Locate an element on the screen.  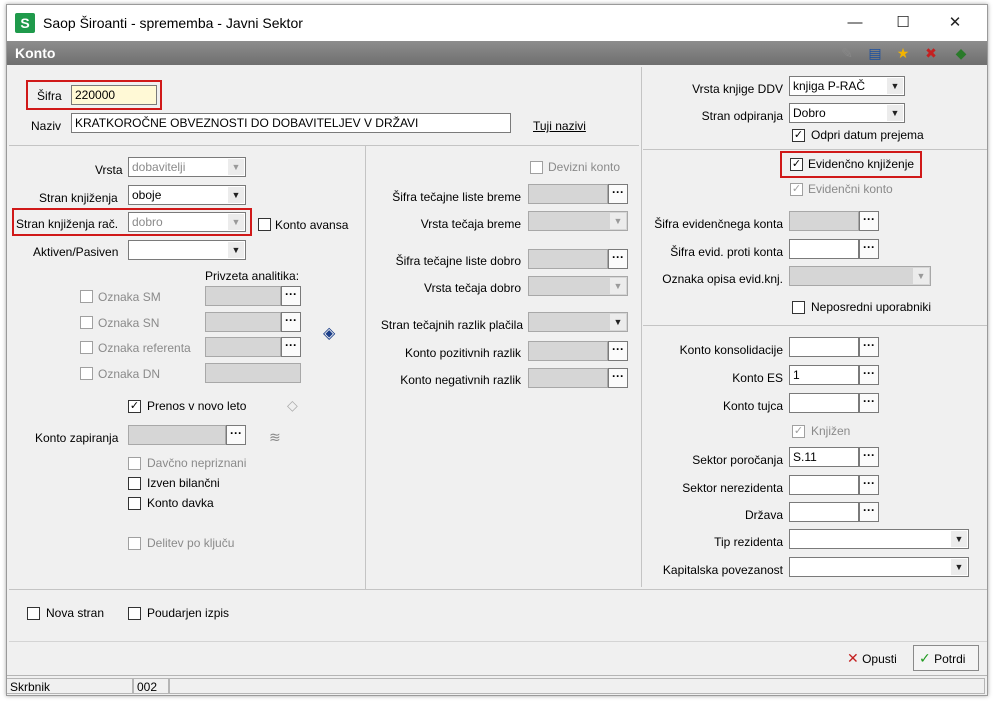
sifra-evid-konta-label: Šifra evidenčnega konta is located at coordinates (718, 224).